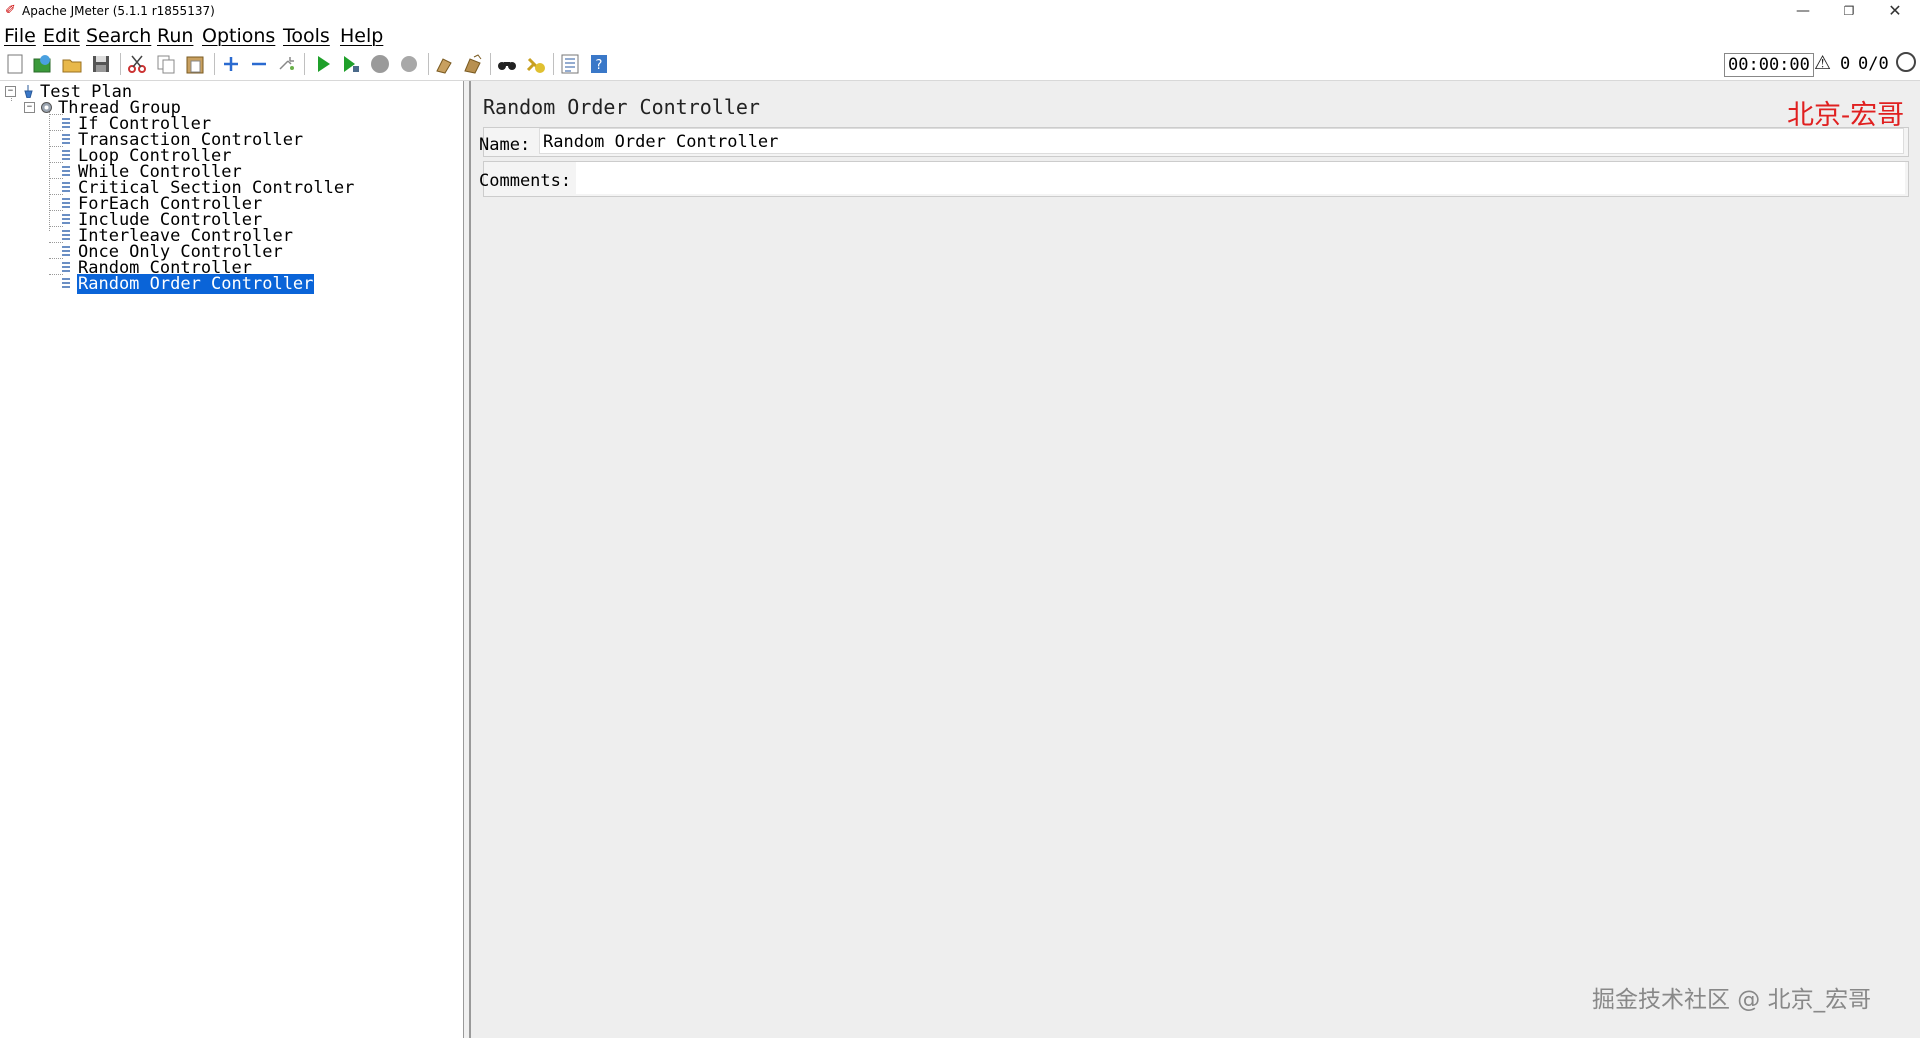 The image size is (1920, 1038). I want to click on name-field: Random Order Controller, so click(1221, 141).